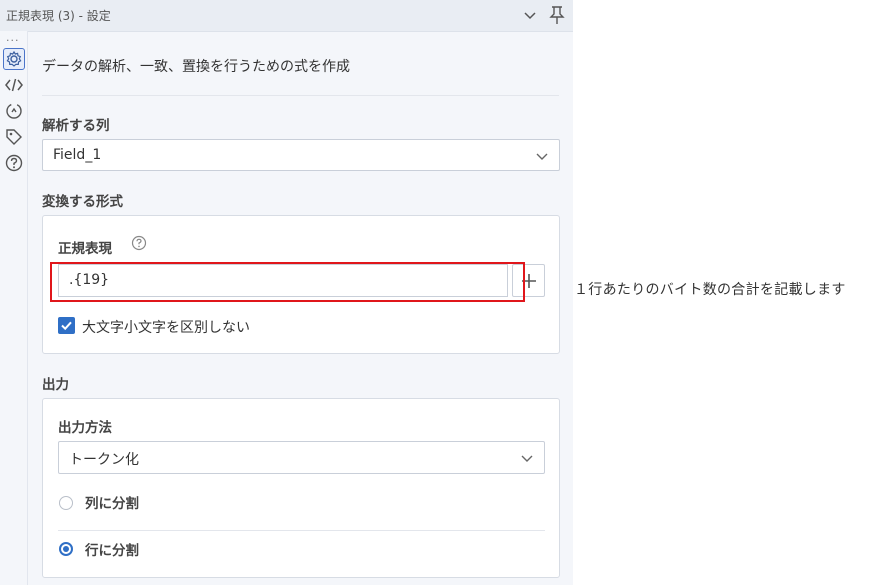 The width and height of the screenshot is (884, 585). What do you see at coordinates (85, 428) in the screenshot?
I see `output-method-label: 出力方法` at bounding box center [85, 428].